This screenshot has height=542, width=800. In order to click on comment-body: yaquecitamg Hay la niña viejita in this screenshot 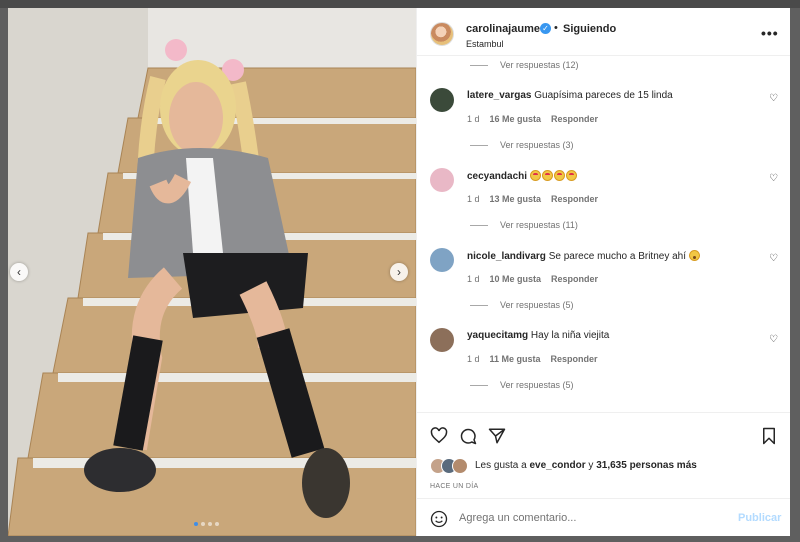, I will do `click(538, 335)`.